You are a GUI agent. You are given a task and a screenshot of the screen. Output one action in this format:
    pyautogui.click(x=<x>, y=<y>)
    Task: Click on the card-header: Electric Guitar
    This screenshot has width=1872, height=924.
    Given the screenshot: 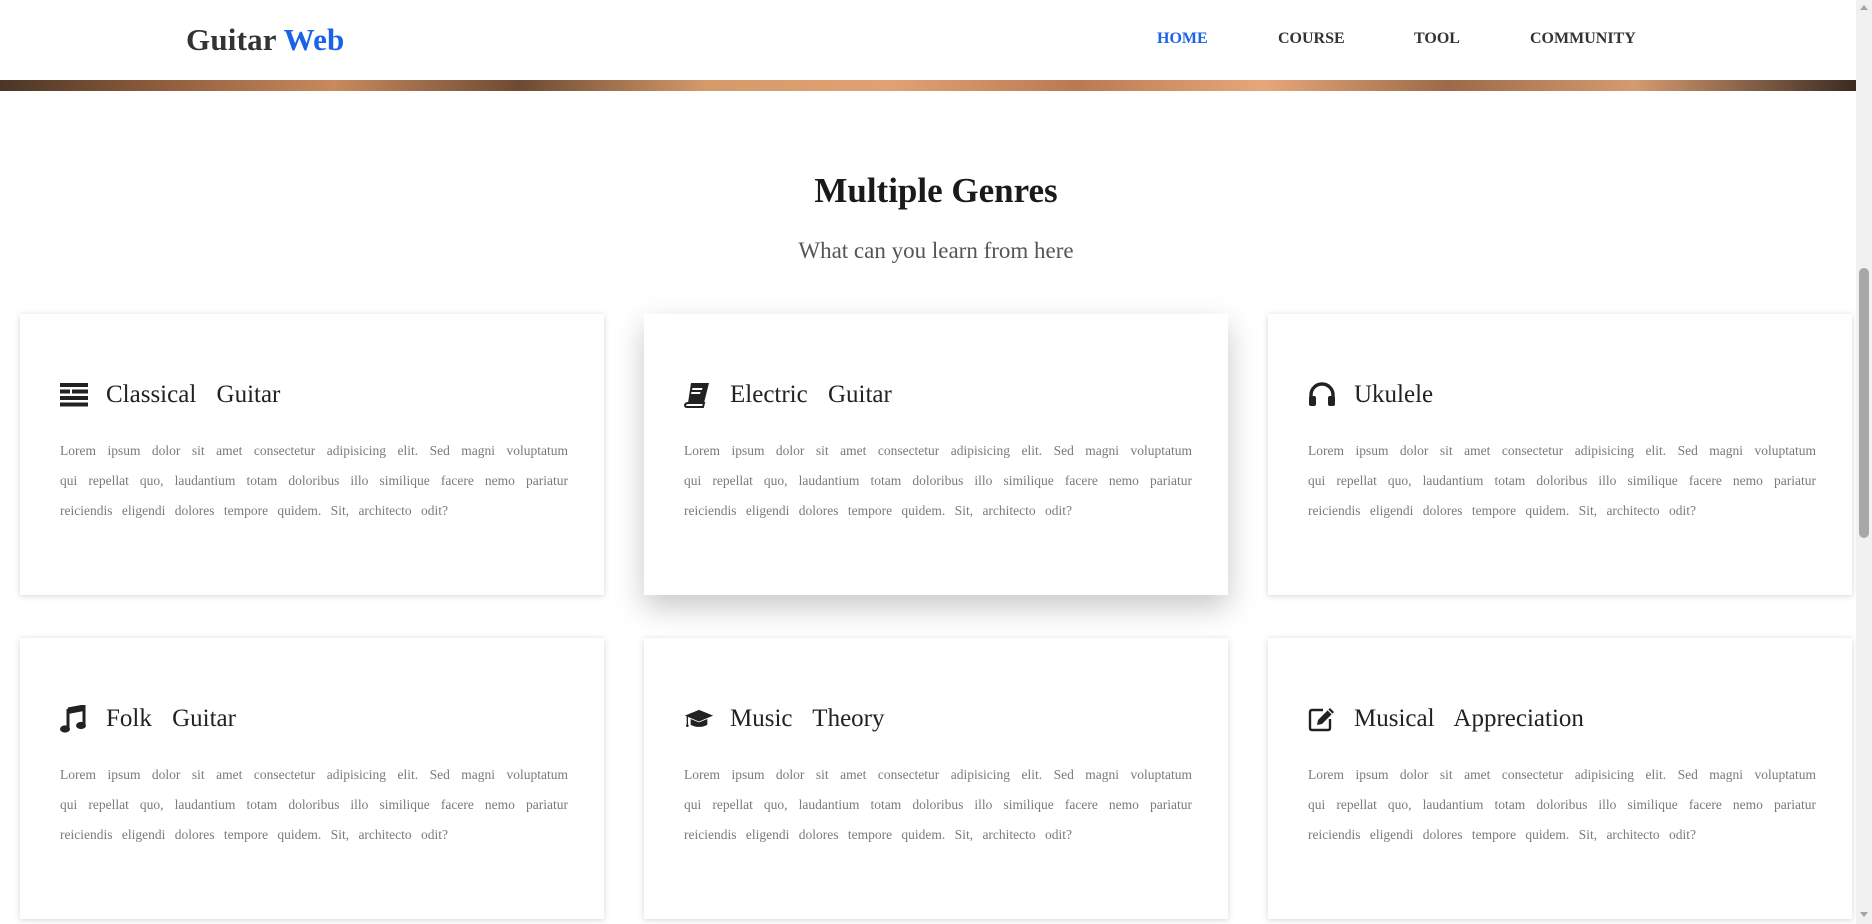 What is the action you would take?
    pyautogui.click(x=788, y=395)
    